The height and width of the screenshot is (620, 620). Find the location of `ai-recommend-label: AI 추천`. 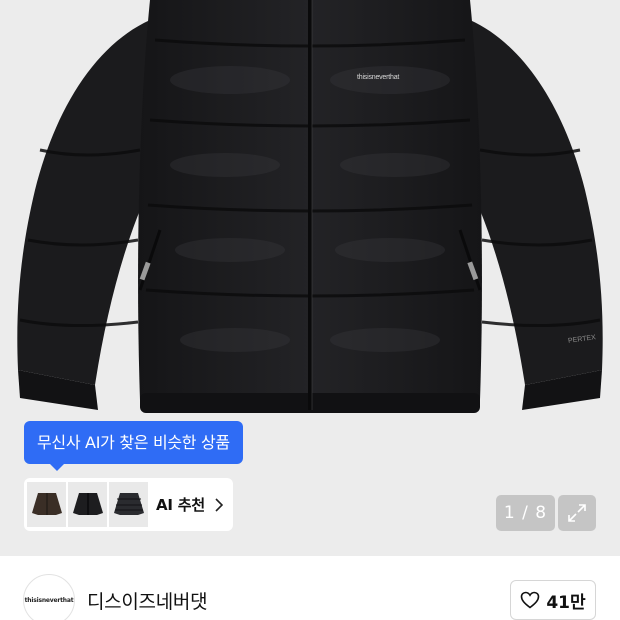

ai-recommend-label: AI 추천 is located at coordinates (181, 505).